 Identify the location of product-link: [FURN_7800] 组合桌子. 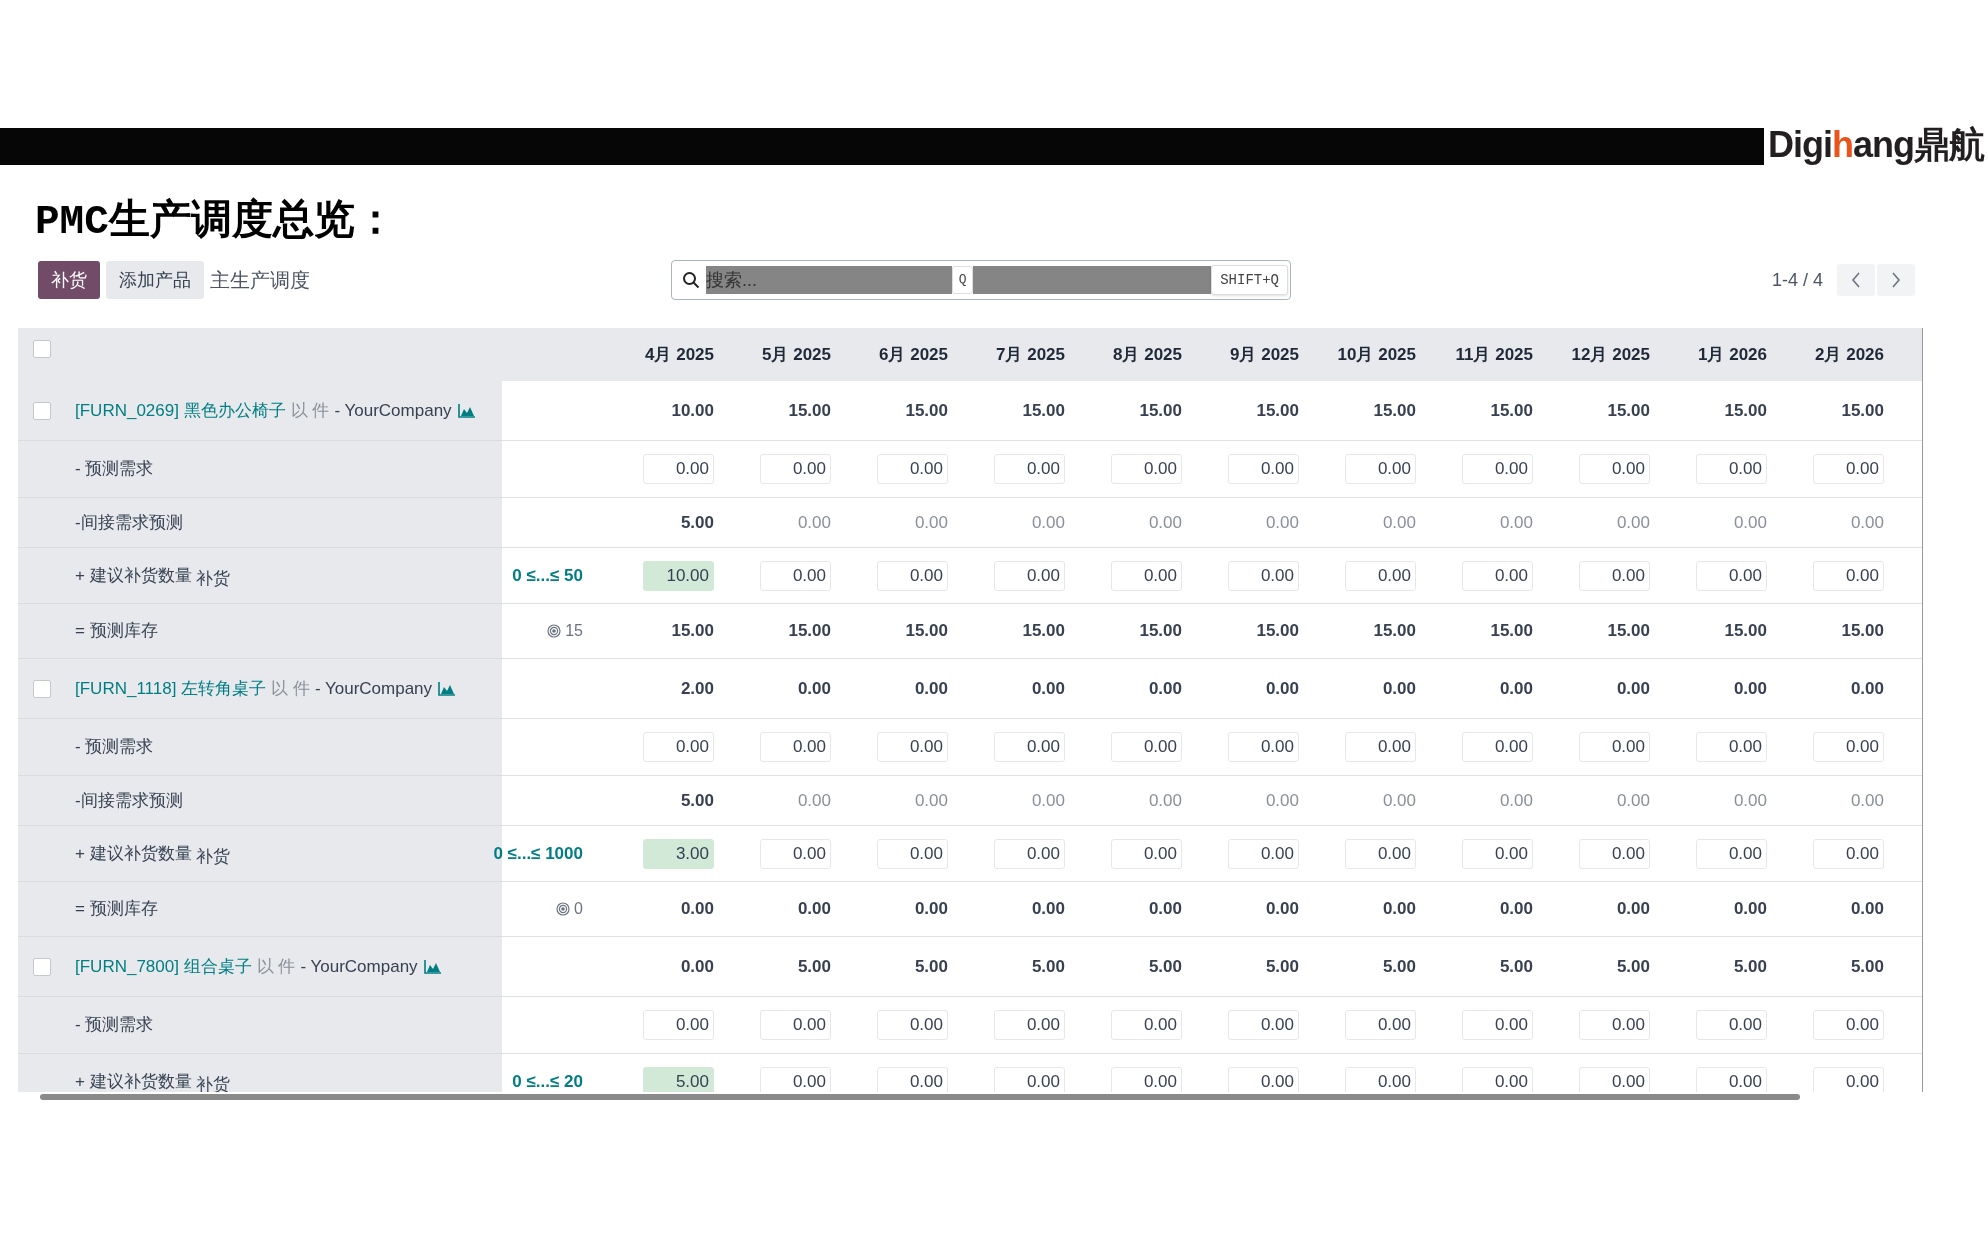
(163, 966).